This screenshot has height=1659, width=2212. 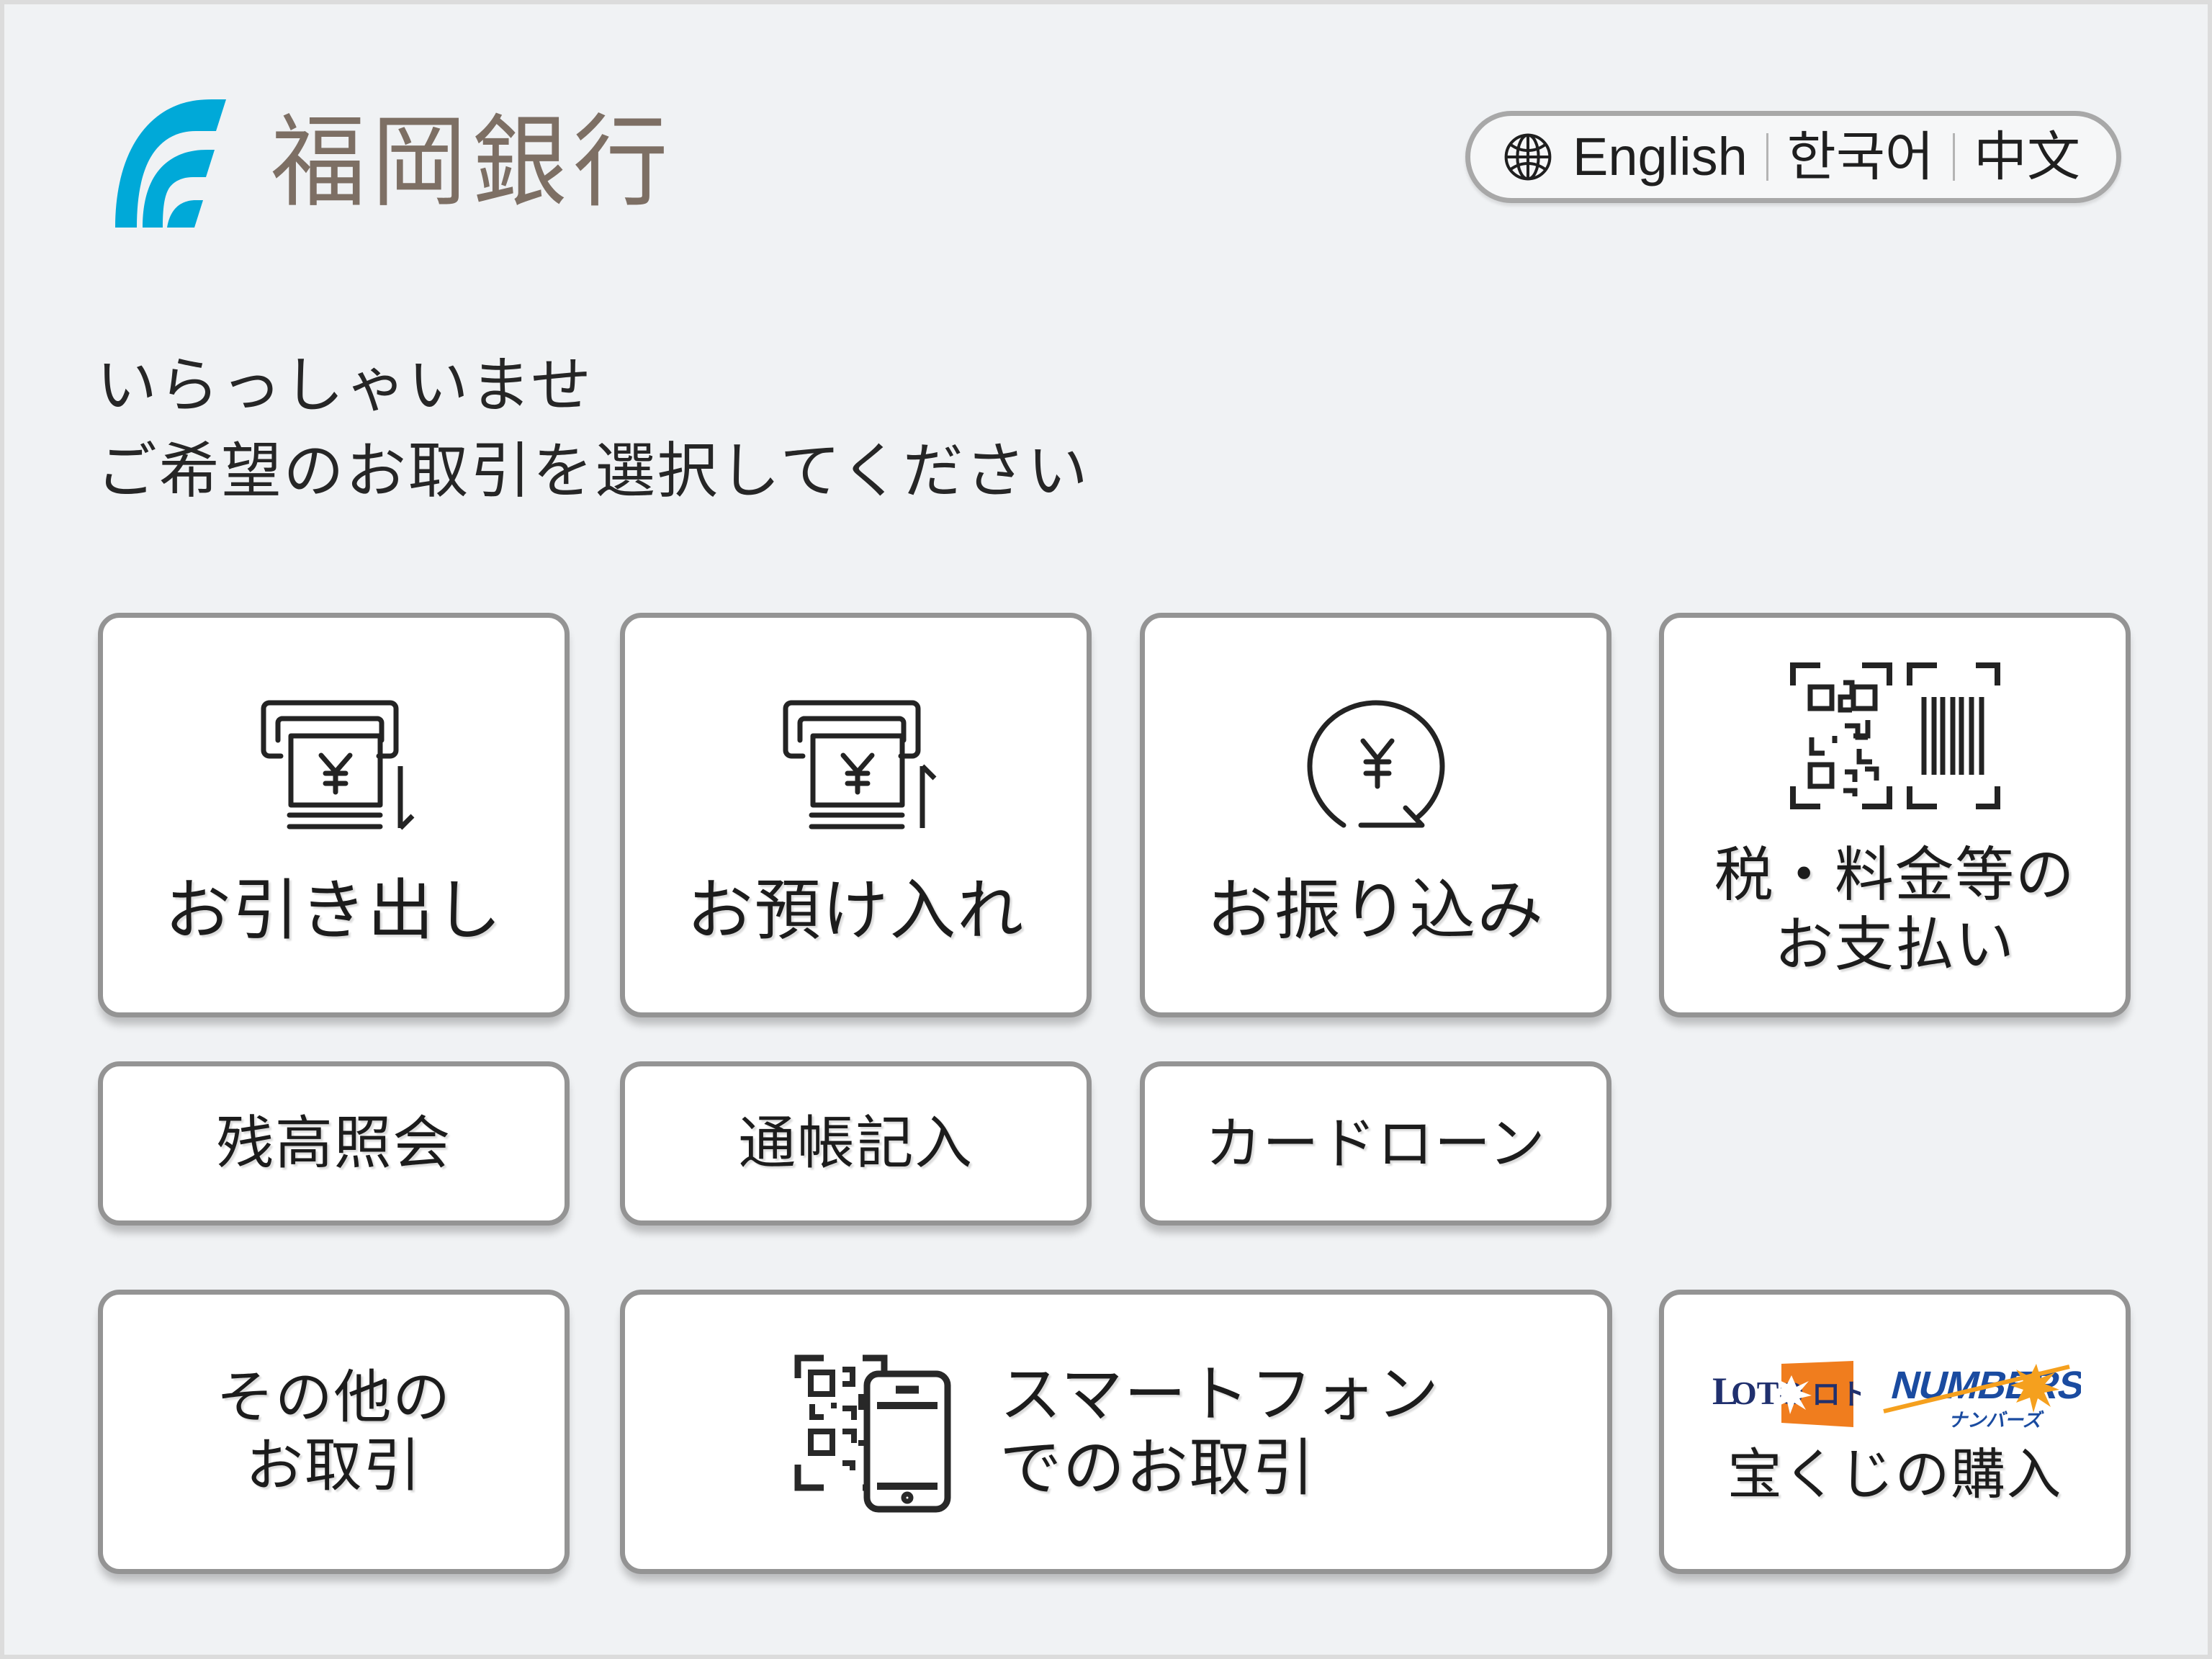 I want to click on brand: 福岡銀行, so click(x=386, y=163).